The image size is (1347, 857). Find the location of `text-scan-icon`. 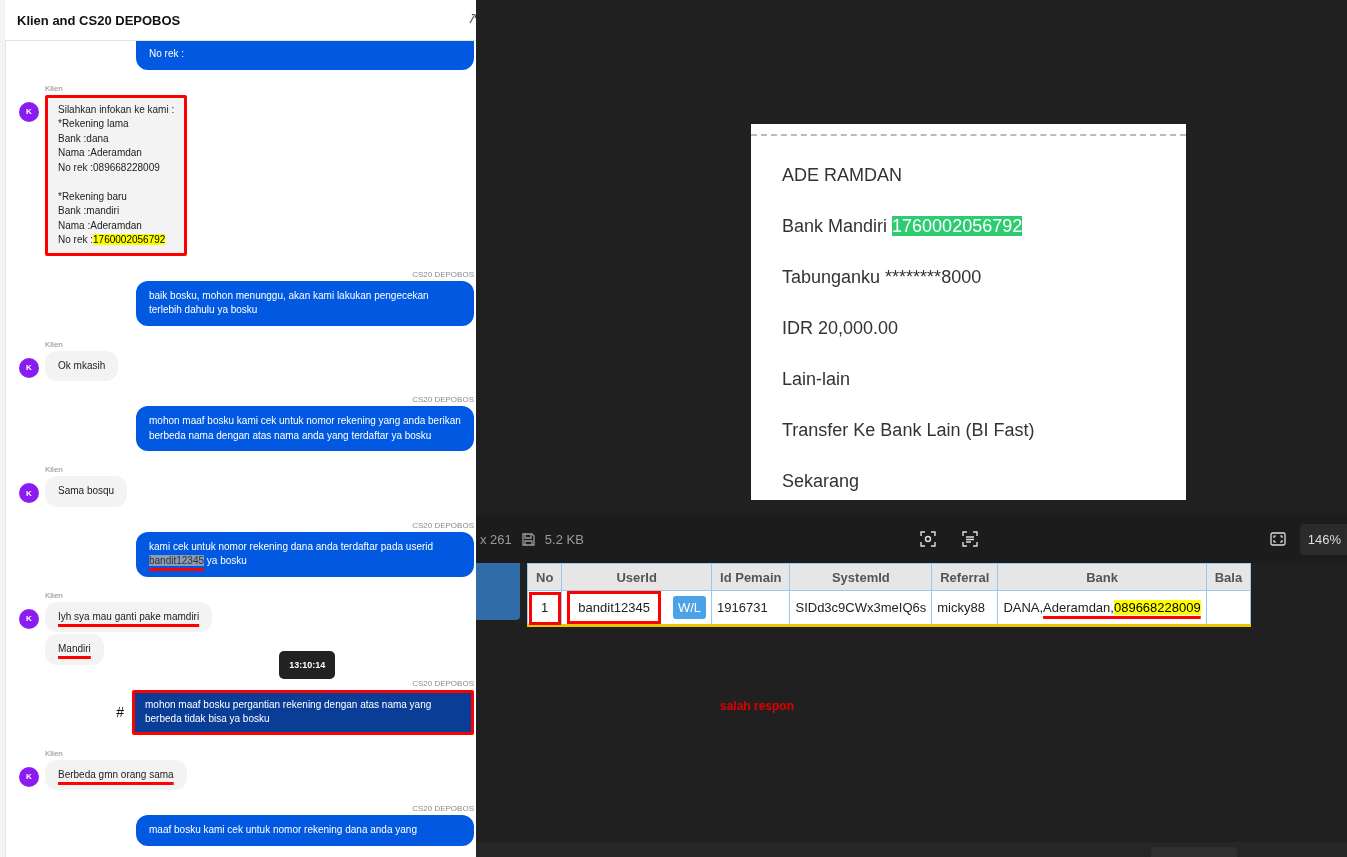

text-scan-icon is located at coordinates (970, 539).